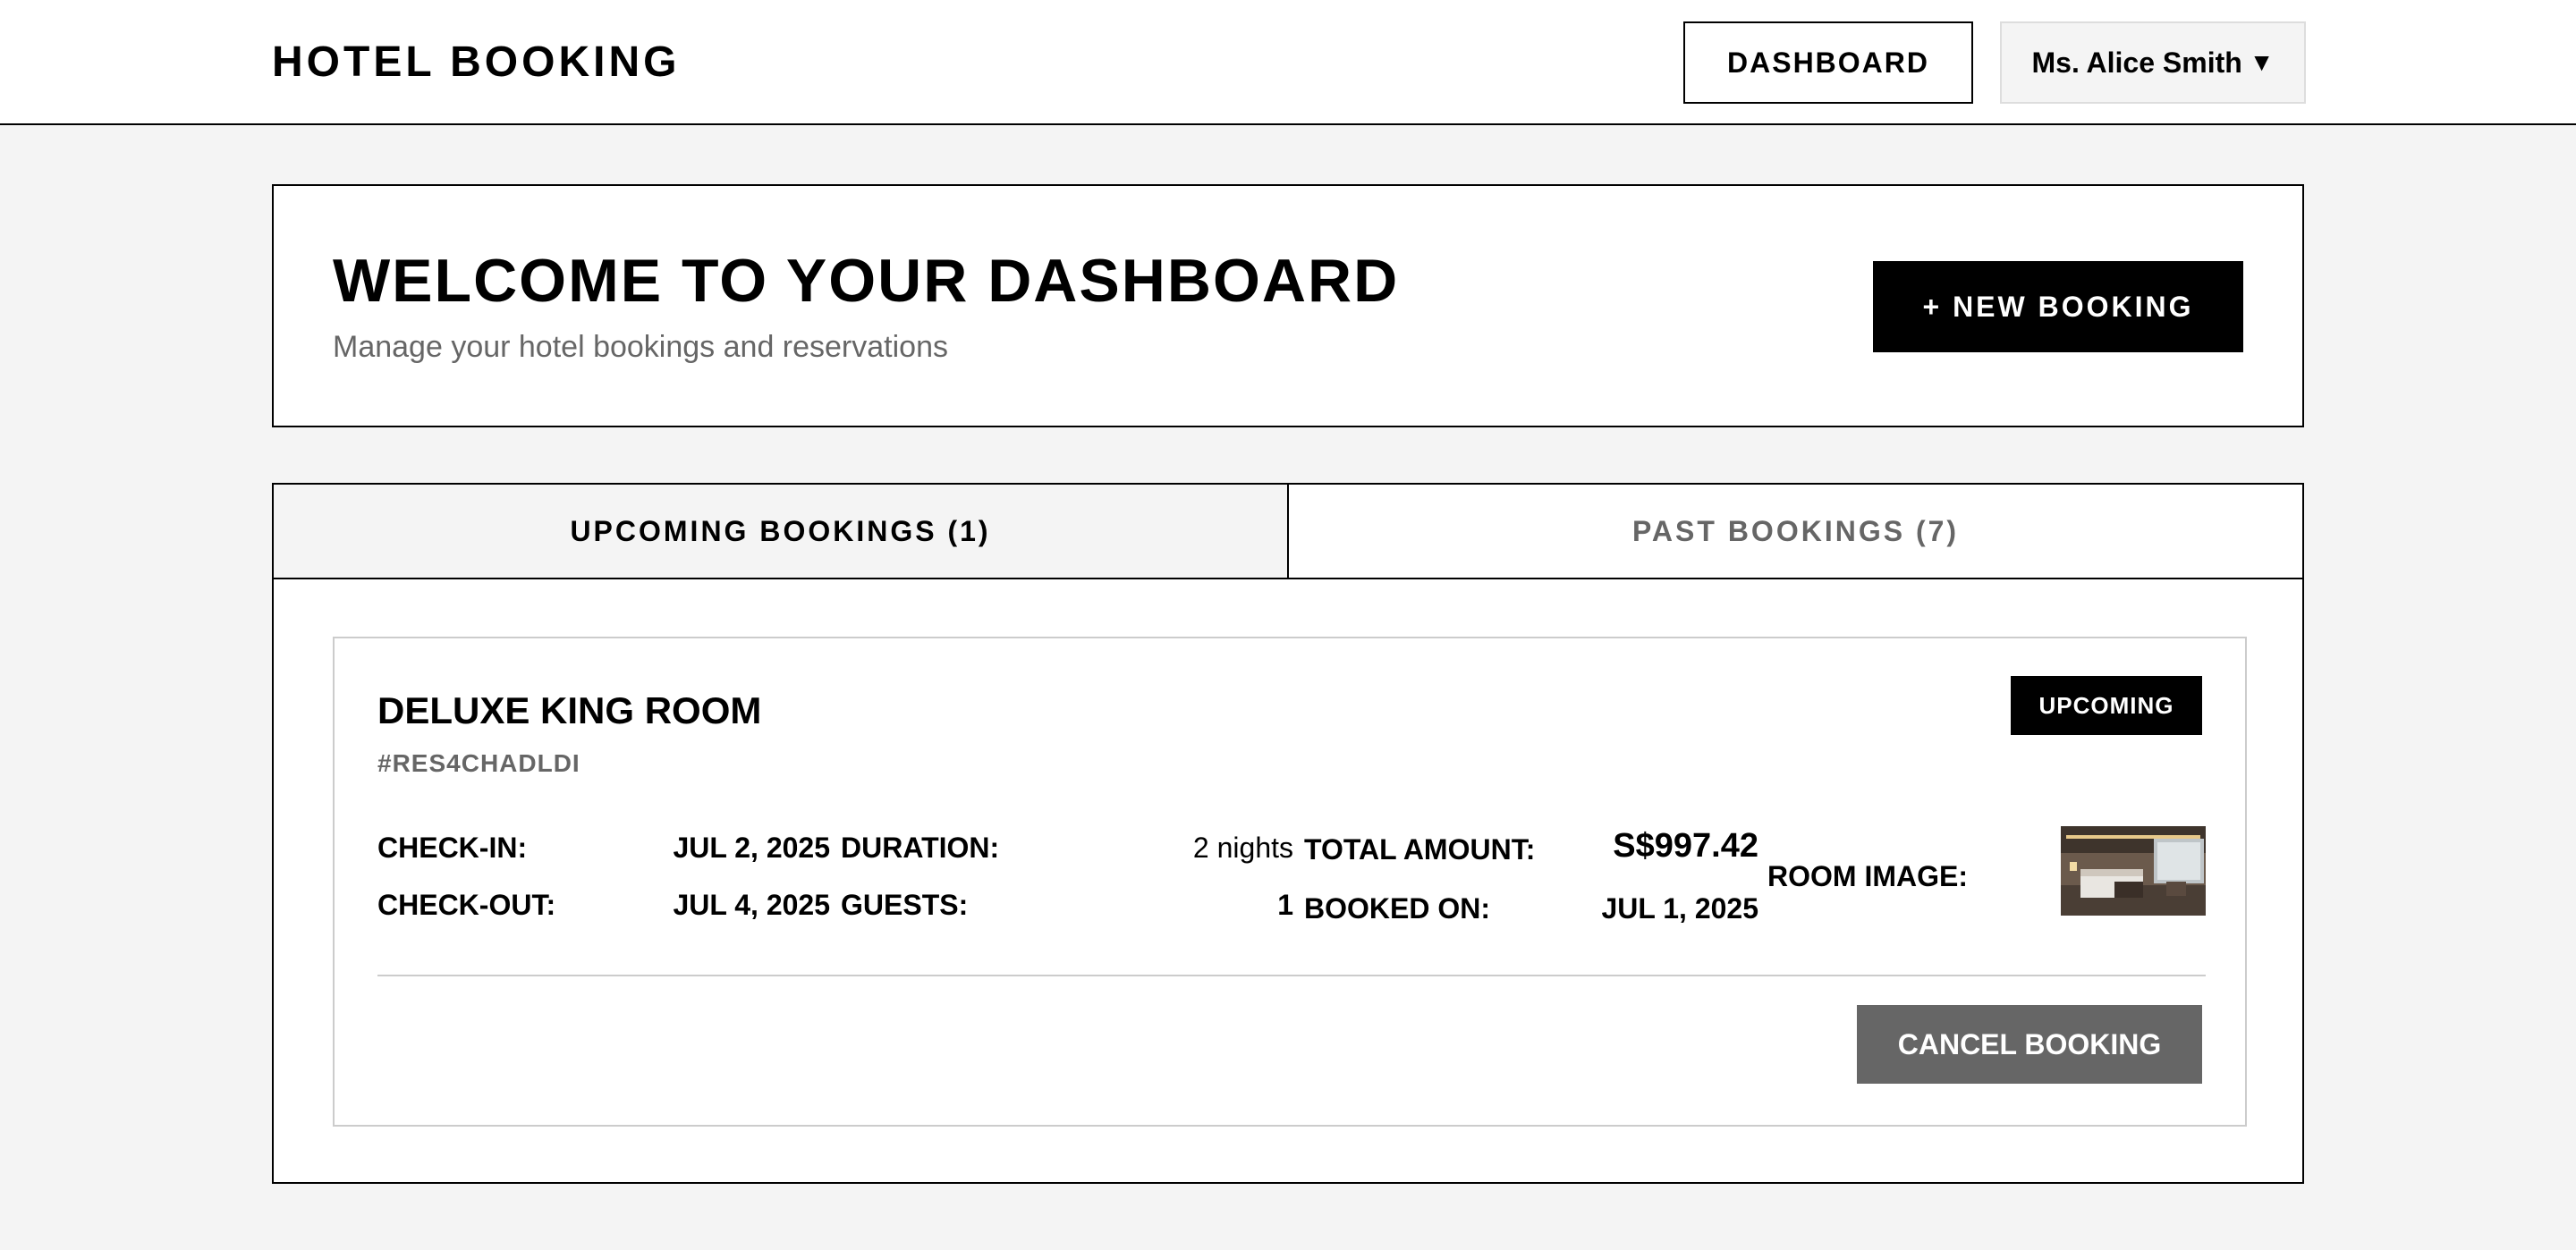 Image resolution: width=2576 pixels, height=1250 pixels. What do you see at coordinates (452, 848) in the screenshot?
I see `checkin-label: CHECK-IN:` at bounding box center [452, 848].